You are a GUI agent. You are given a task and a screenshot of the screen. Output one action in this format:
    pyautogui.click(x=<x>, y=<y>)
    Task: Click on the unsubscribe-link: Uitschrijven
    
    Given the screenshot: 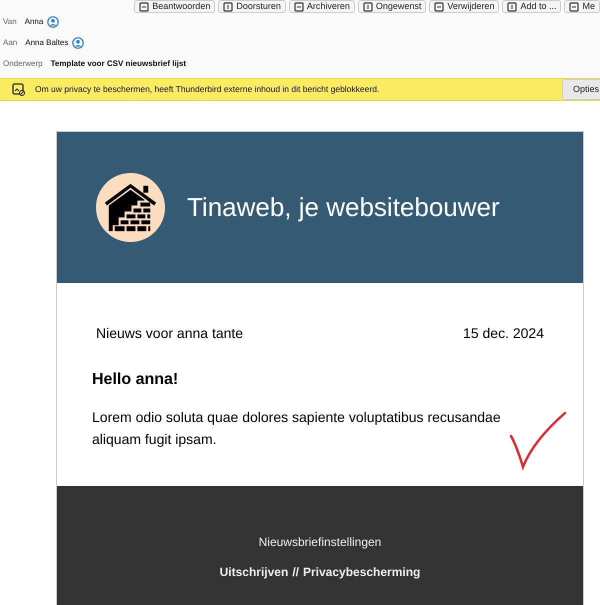 What is the action you would take?
    pyautogui.click(x=254, y=572)
    